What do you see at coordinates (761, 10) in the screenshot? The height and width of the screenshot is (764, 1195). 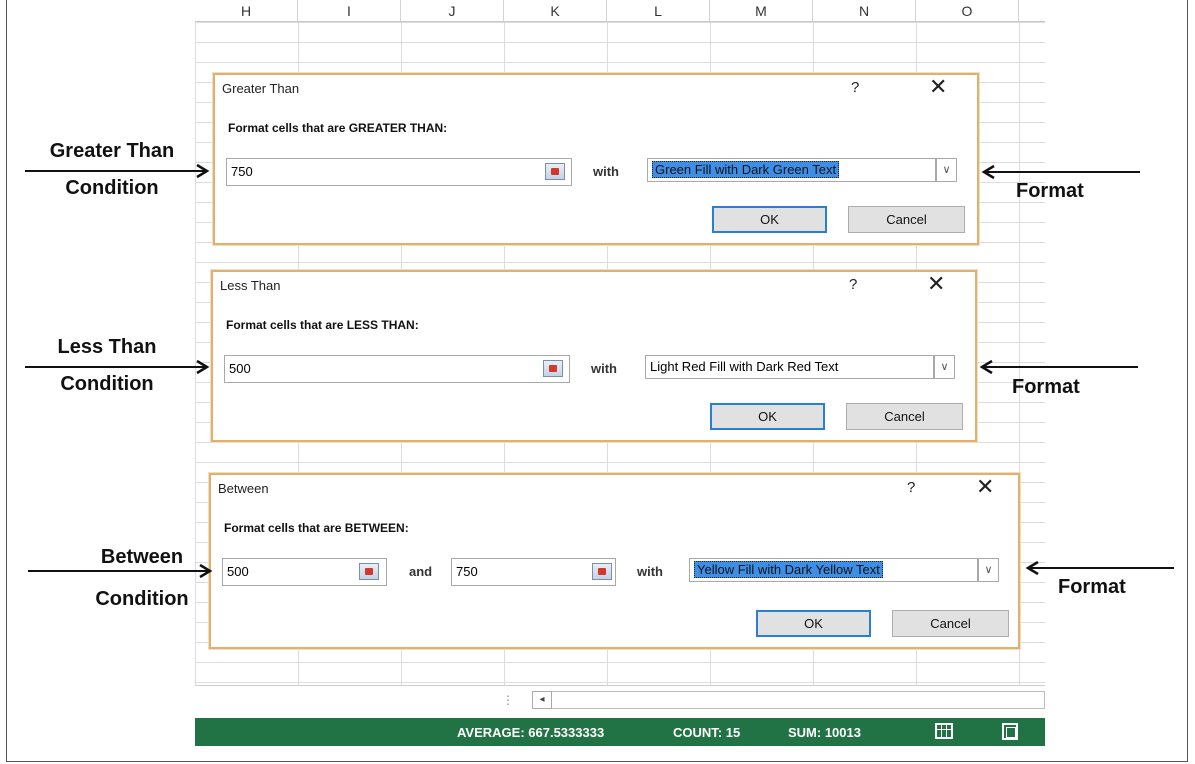 I see `column-header: M` at bounding box center [761, 10].